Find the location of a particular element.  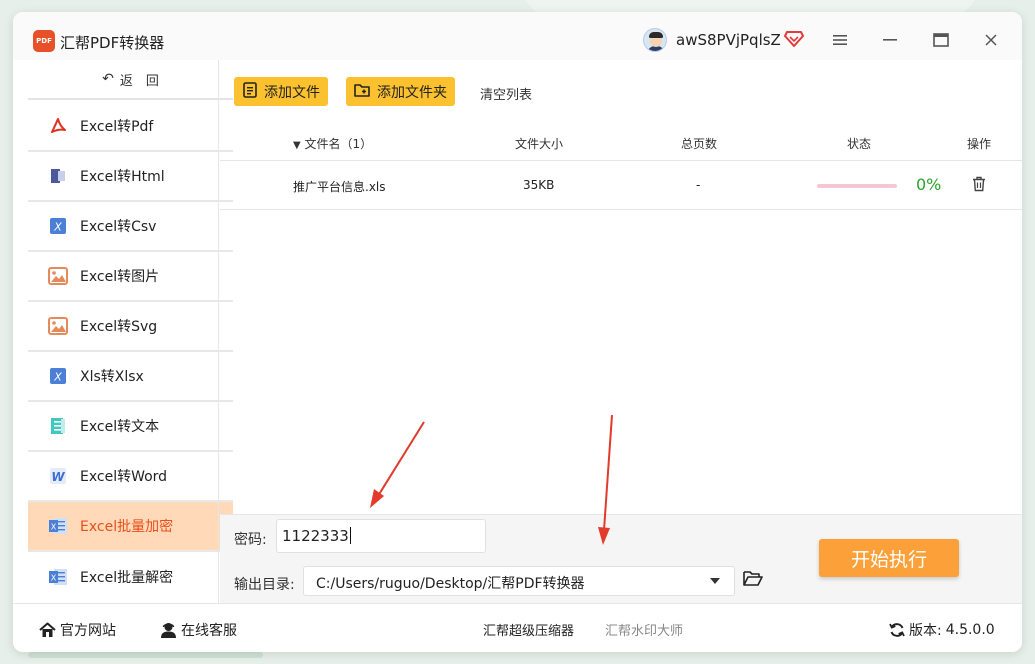

sidebar-item-label: Excel转Html is located at coordinates (122, 177).